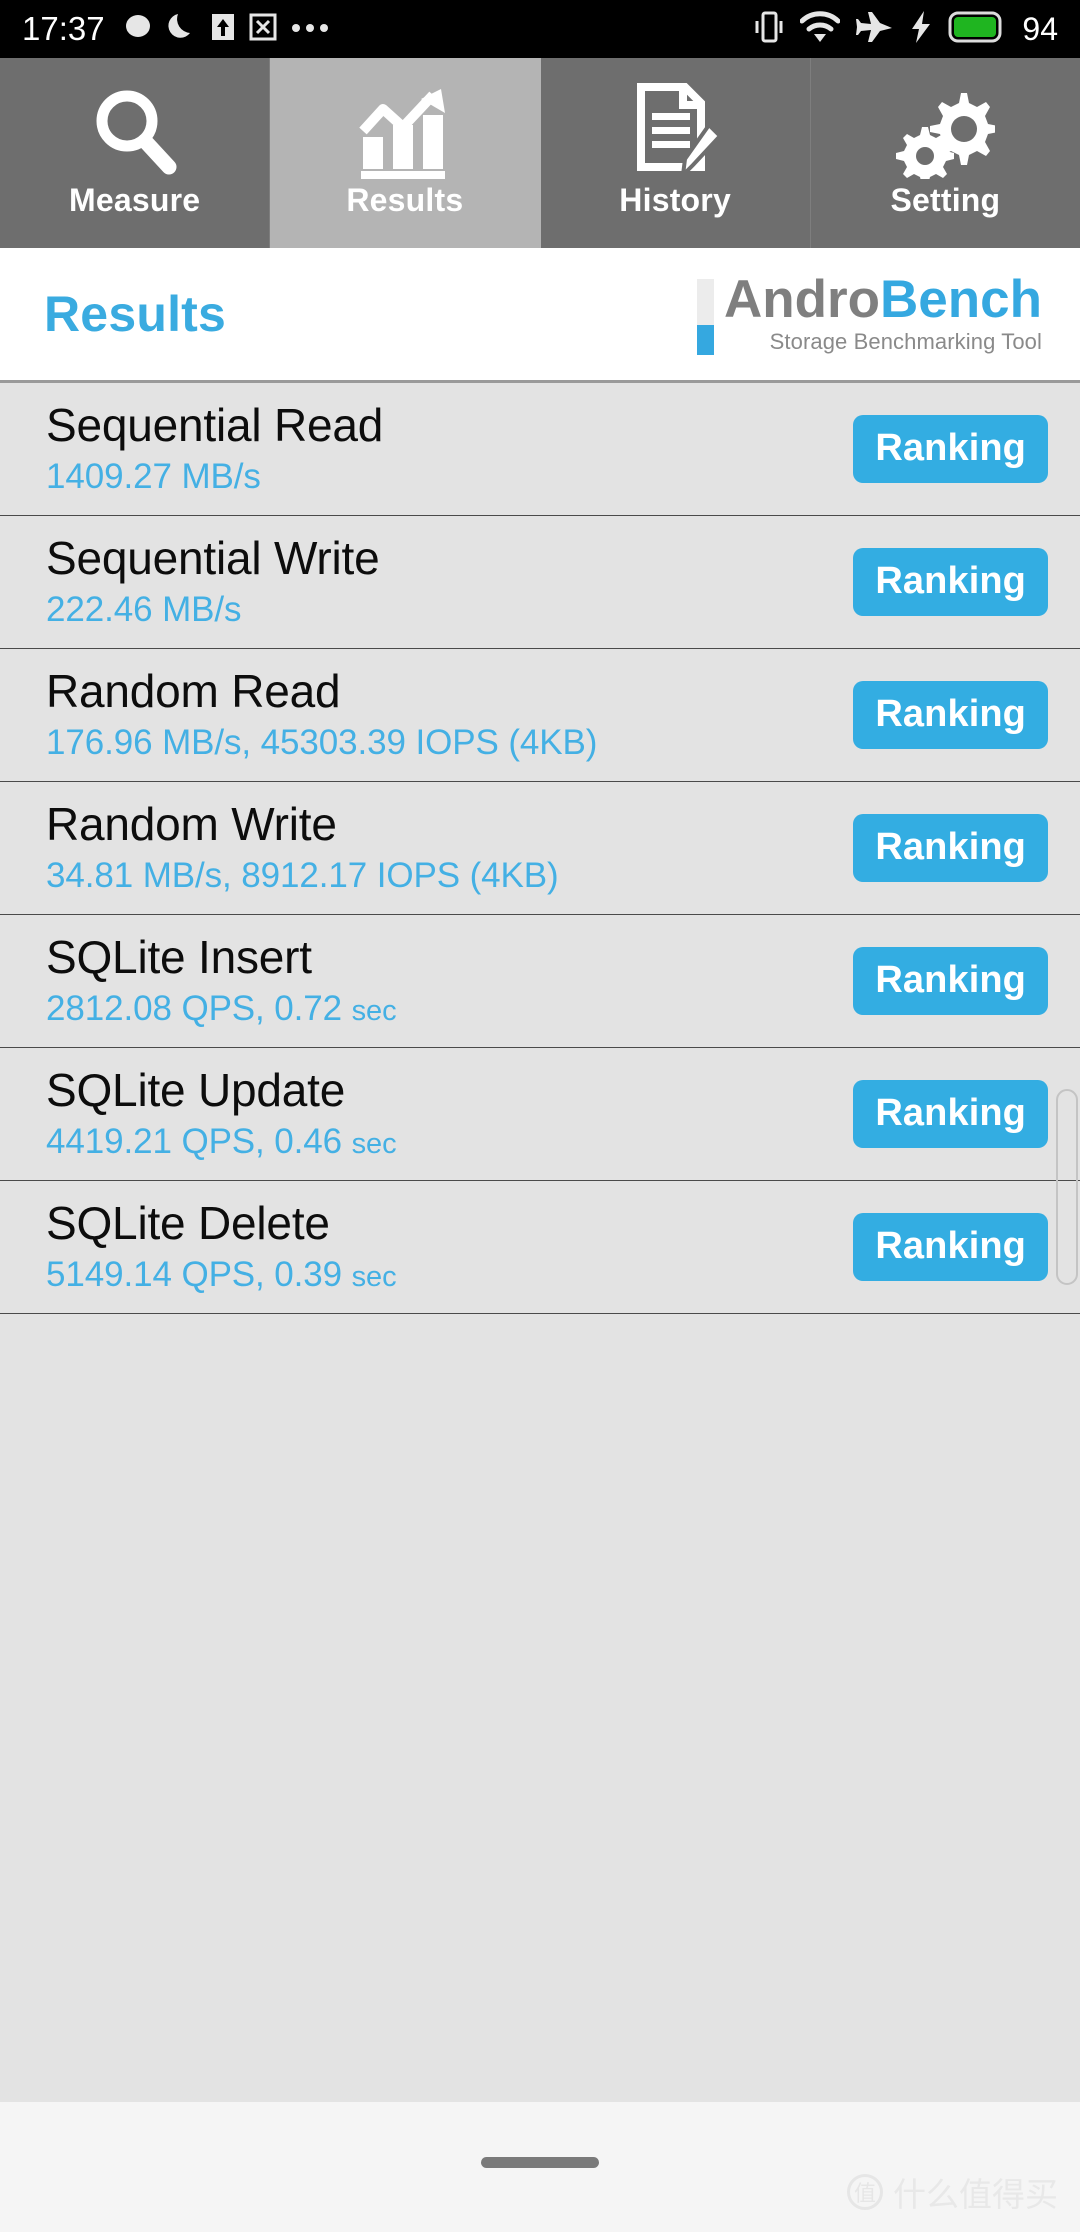 The image size is (1080, 2232). What do you see at coordinates (263, 29) in the screenshot?
I see `screenshot-icon` at bounding box center [263, 29].